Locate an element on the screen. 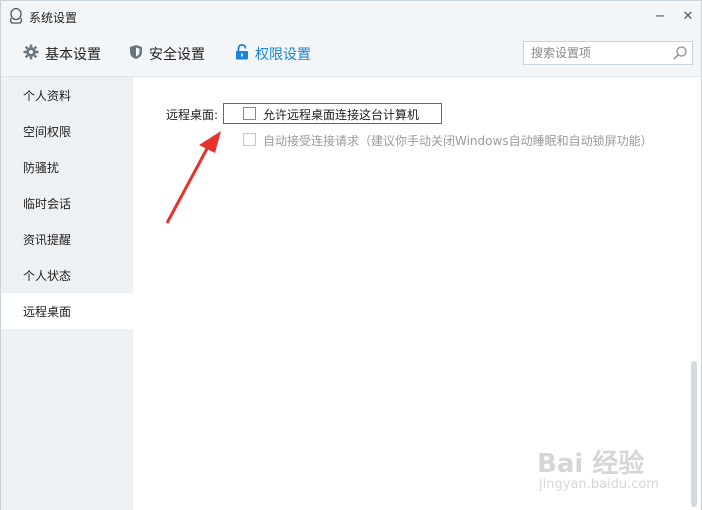 The height and width of the screenshot is (510, 702). lock-icon is located at coordinates (245, 54).